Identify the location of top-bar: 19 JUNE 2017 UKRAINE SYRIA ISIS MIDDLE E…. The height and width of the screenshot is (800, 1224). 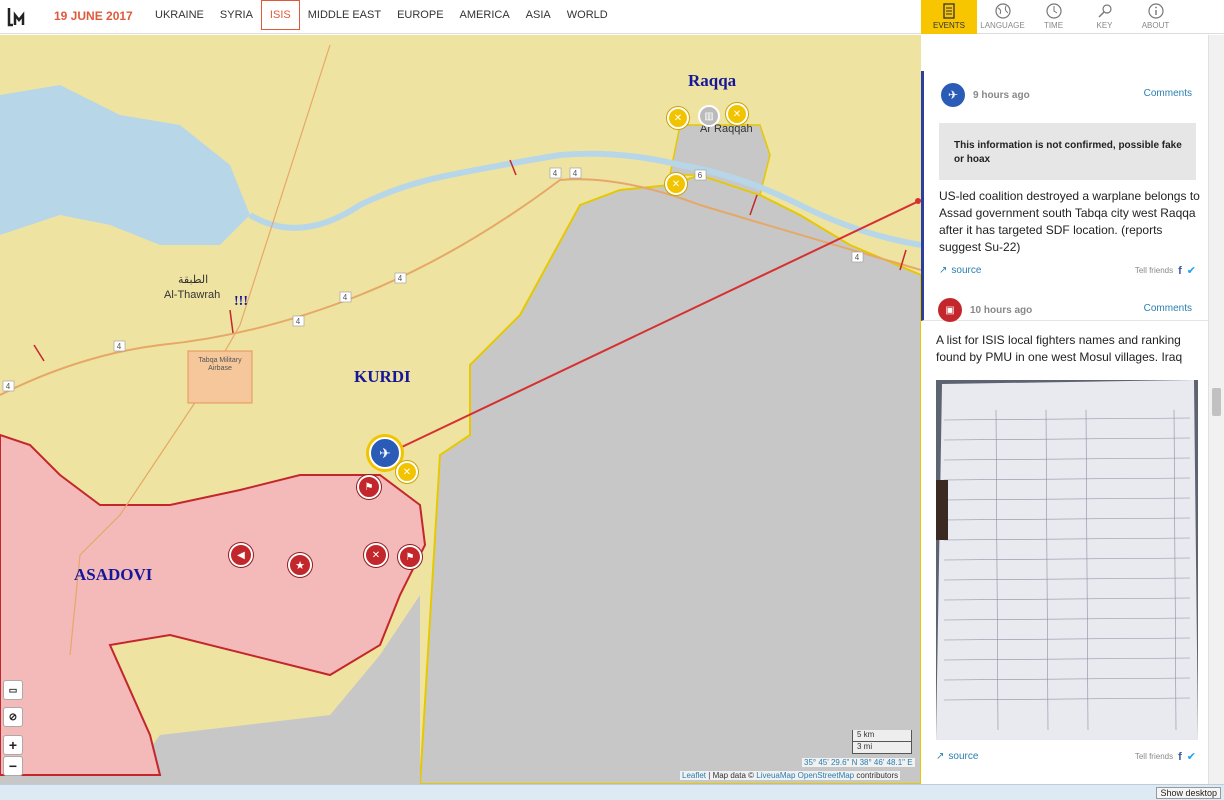
(612, 17).